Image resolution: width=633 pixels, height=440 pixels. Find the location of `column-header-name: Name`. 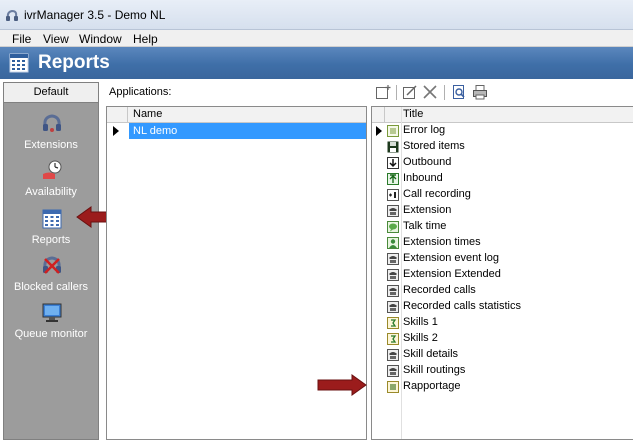

column-header-name: Name is located at coordinates (147, 114).